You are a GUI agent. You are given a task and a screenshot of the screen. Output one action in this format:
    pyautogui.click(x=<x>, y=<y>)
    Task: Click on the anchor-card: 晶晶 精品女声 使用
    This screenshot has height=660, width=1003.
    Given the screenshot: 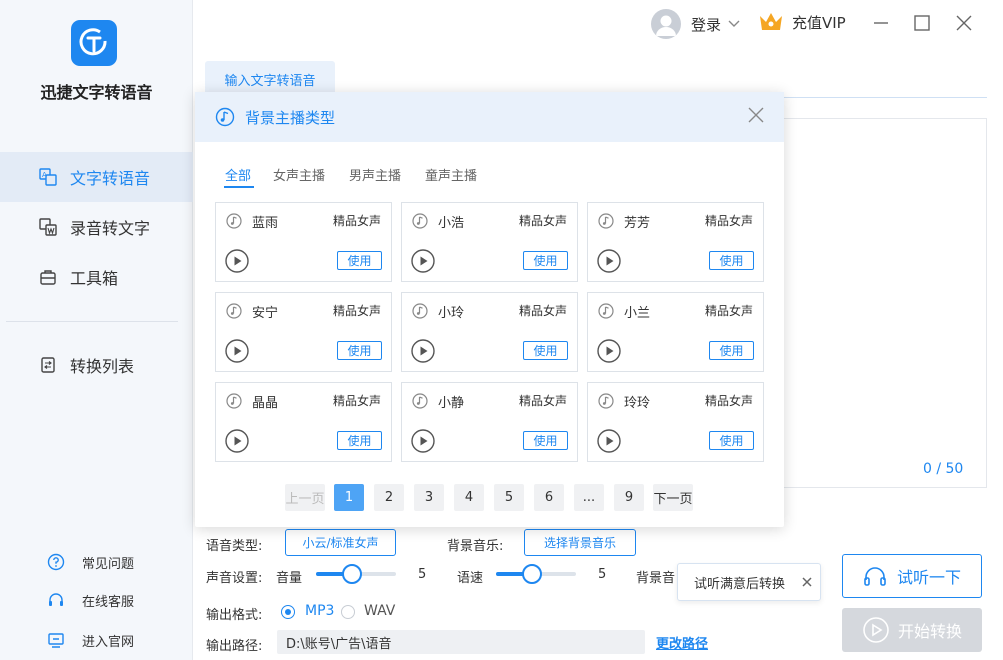 What is the action you would take?
    pyautogui.click(x=303, y=422)
    